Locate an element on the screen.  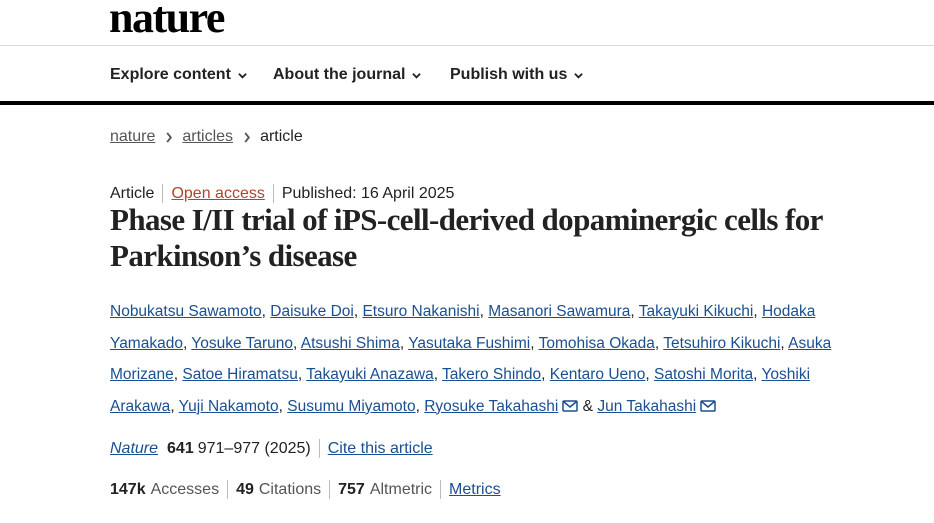
author-link: Masanori Sawamura is located at coordinates (559, 311).